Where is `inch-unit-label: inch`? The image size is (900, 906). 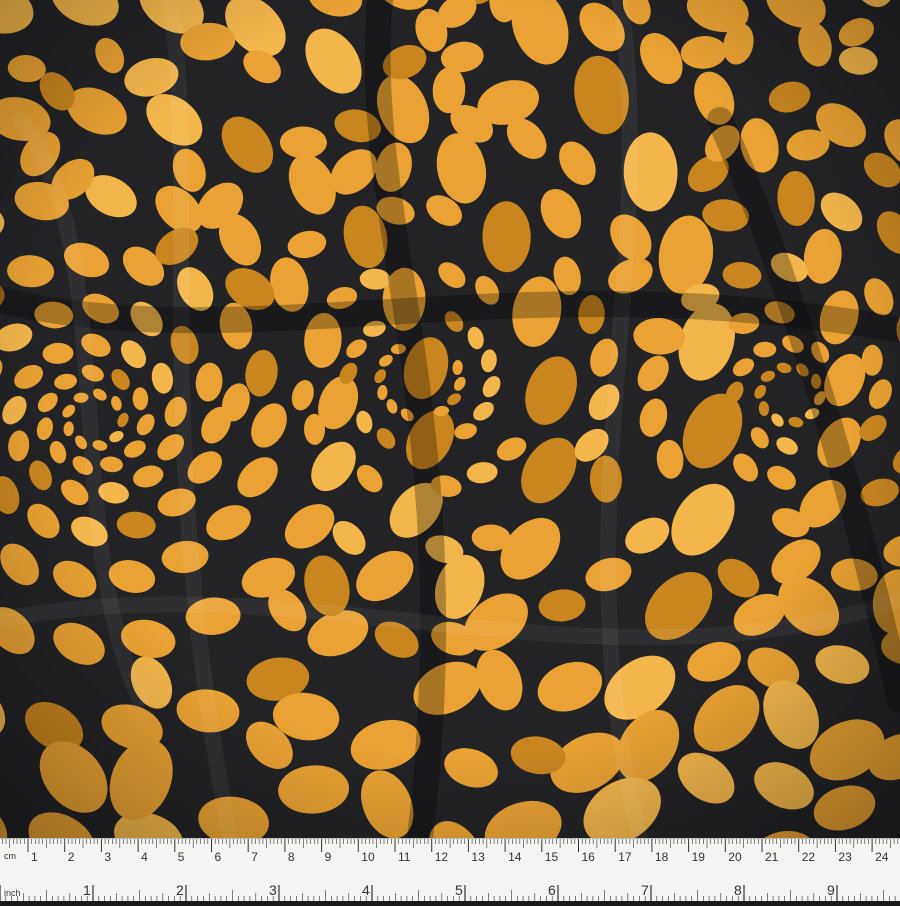 inch-unit-label: inch is located at coordinates (12, 893).